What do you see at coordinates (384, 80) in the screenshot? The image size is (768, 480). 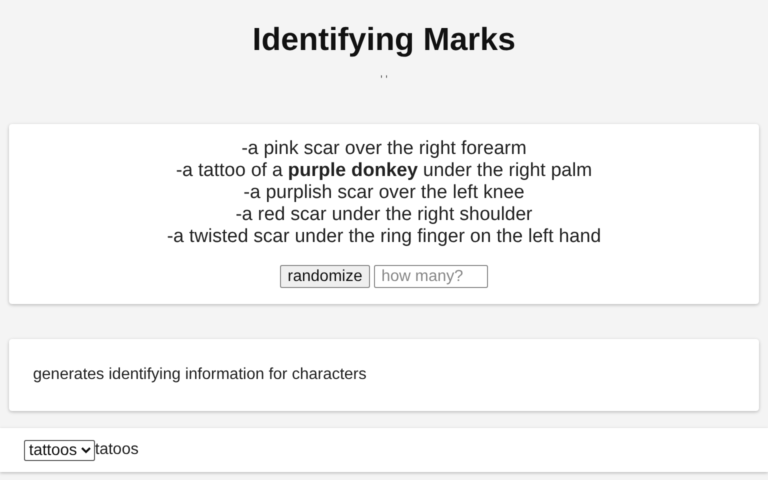 I see `subtitle: ' '` at bounding box center [384, 80].